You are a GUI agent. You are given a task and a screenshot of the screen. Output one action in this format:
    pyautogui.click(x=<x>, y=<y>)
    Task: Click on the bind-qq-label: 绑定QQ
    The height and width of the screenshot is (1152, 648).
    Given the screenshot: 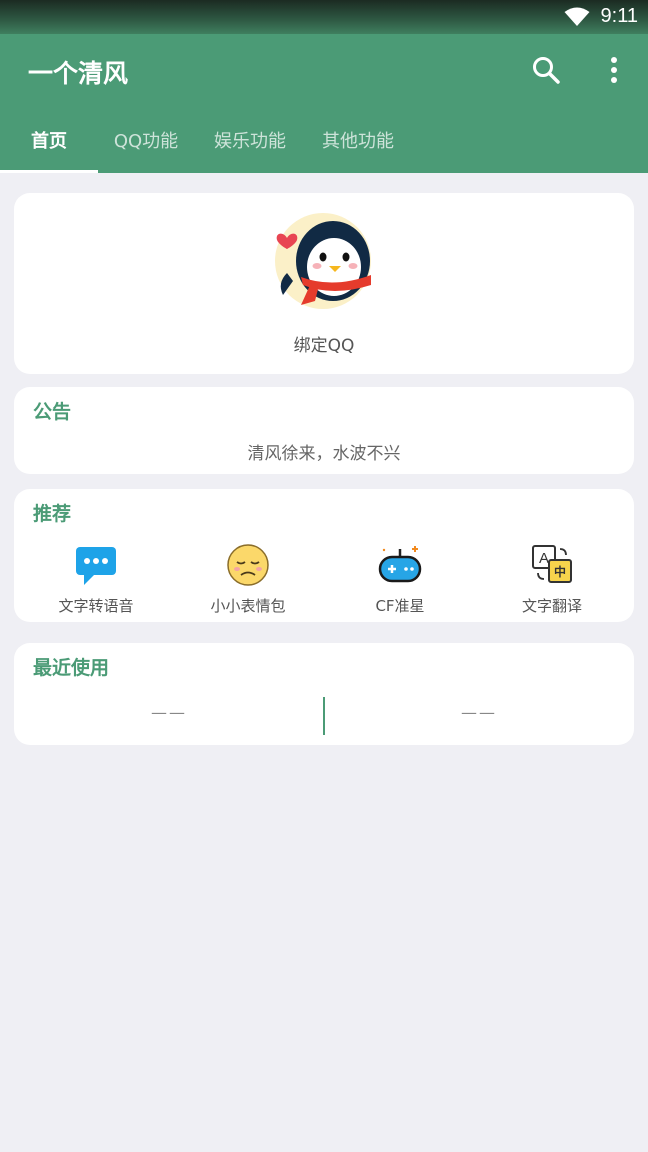 What is the action you would take?
    pyautogui.click(x=324, y=343)
    